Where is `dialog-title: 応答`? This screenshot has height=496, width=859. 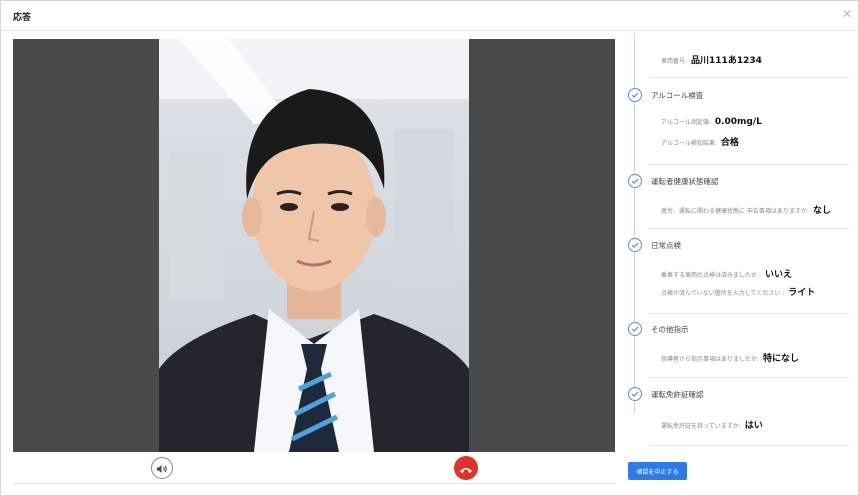 dialog-title: 応答 is located at coordinates (22, 18).